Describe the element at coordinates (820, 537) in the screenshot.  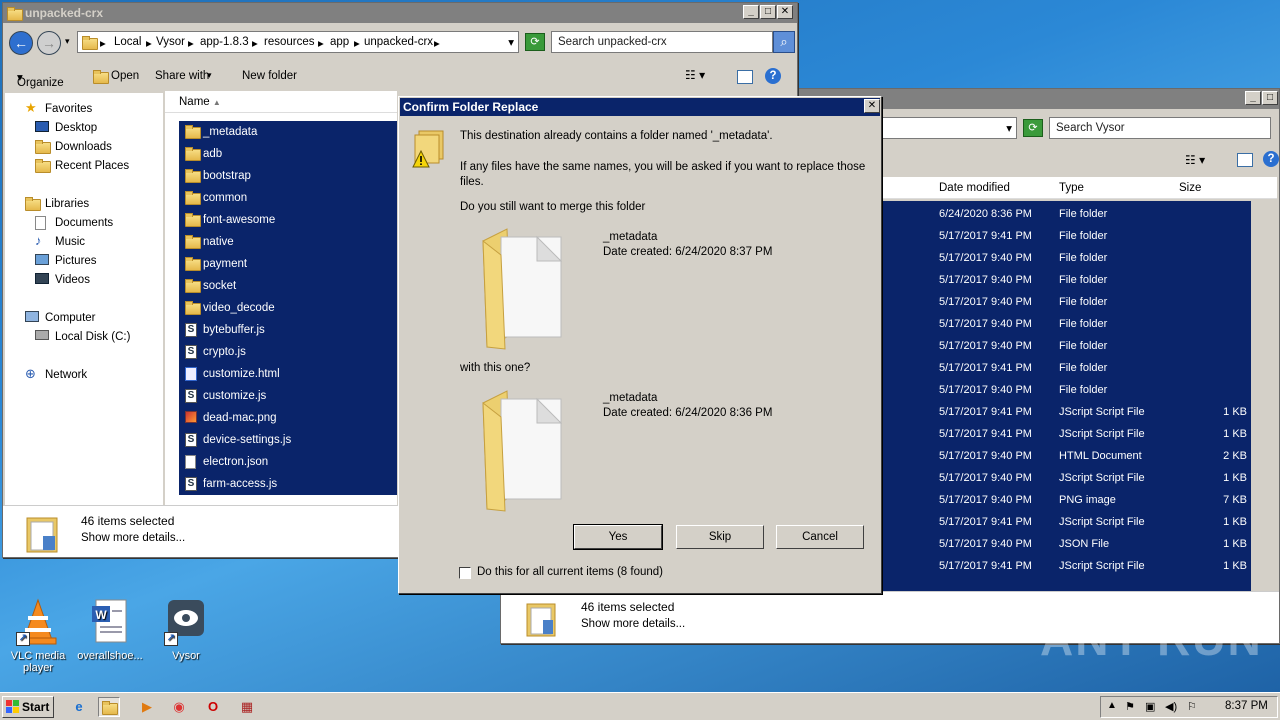
I see `cancel-button: Cancel` at that location.